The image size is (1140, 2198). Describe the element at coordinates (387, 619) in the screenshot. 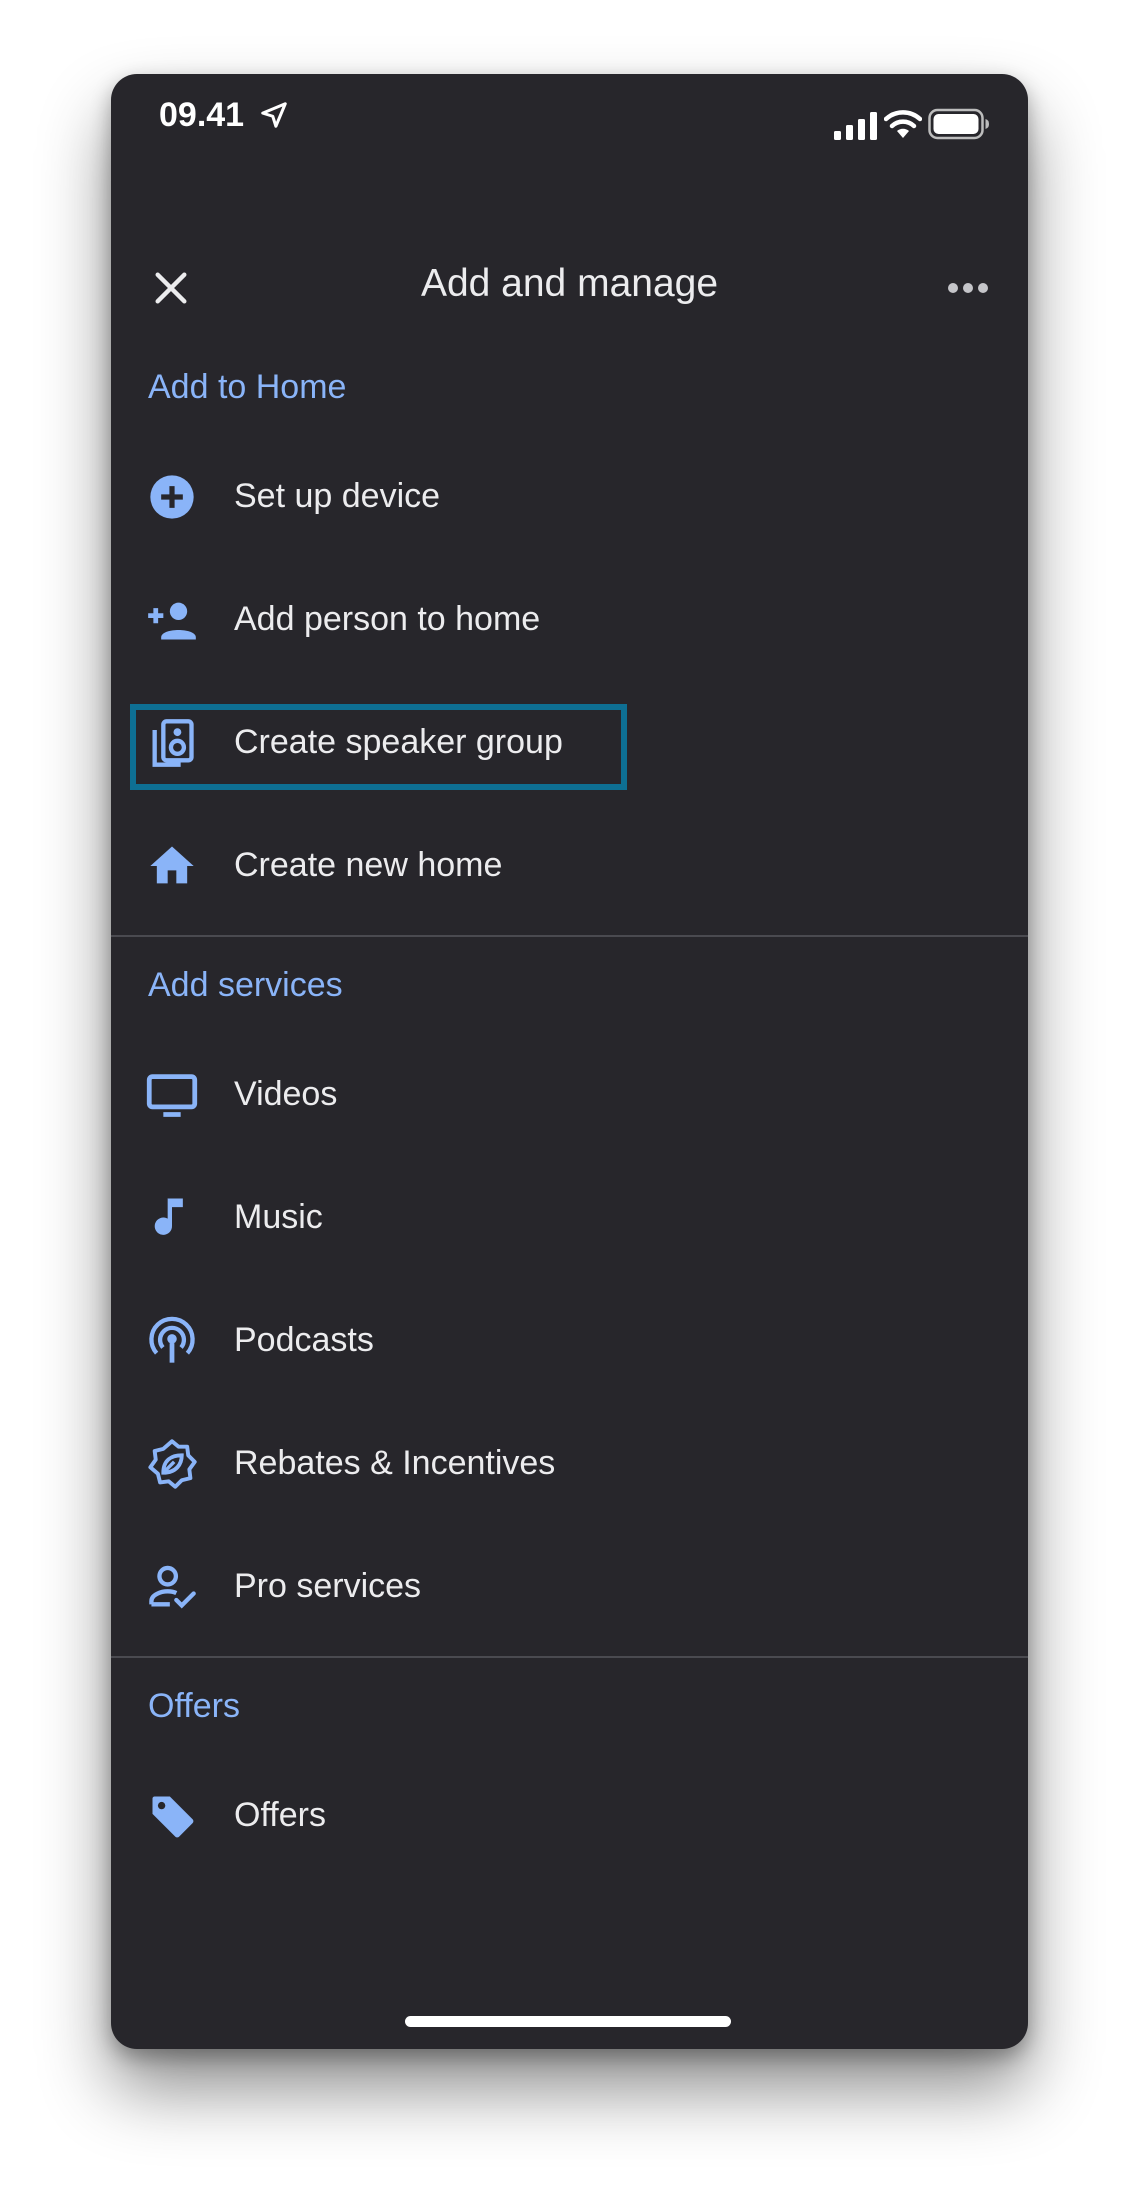

I see `menu-item-label: Add person to home` at that location.